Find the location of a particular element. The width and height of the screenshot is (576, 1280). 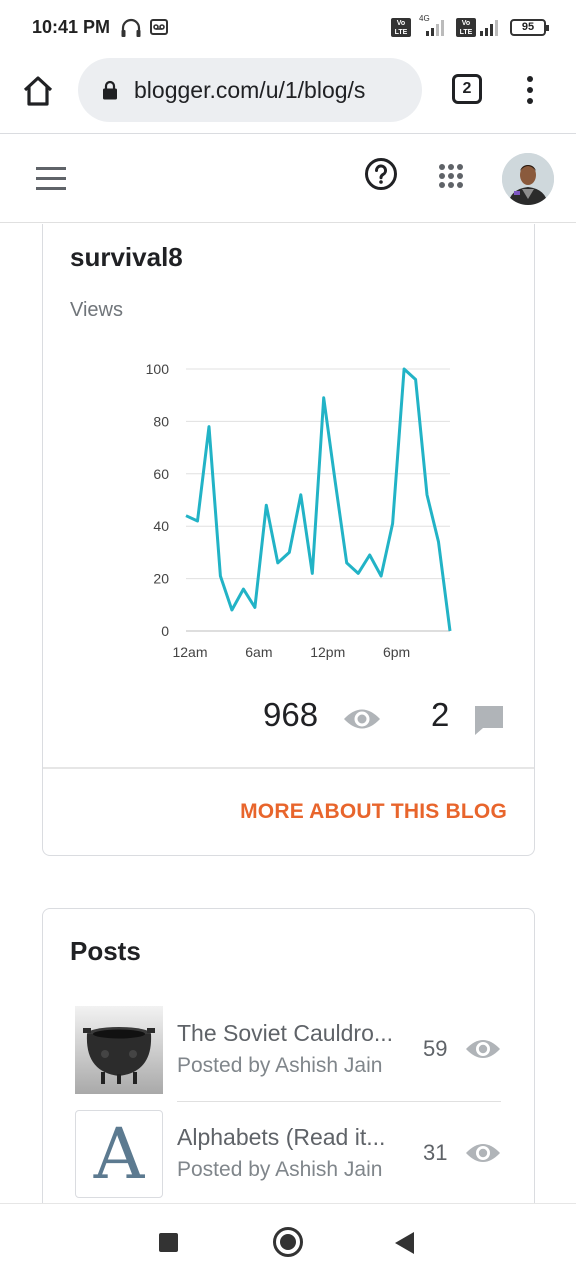

chart-x-tick-label: 6am is located at coordinates (258, 652).